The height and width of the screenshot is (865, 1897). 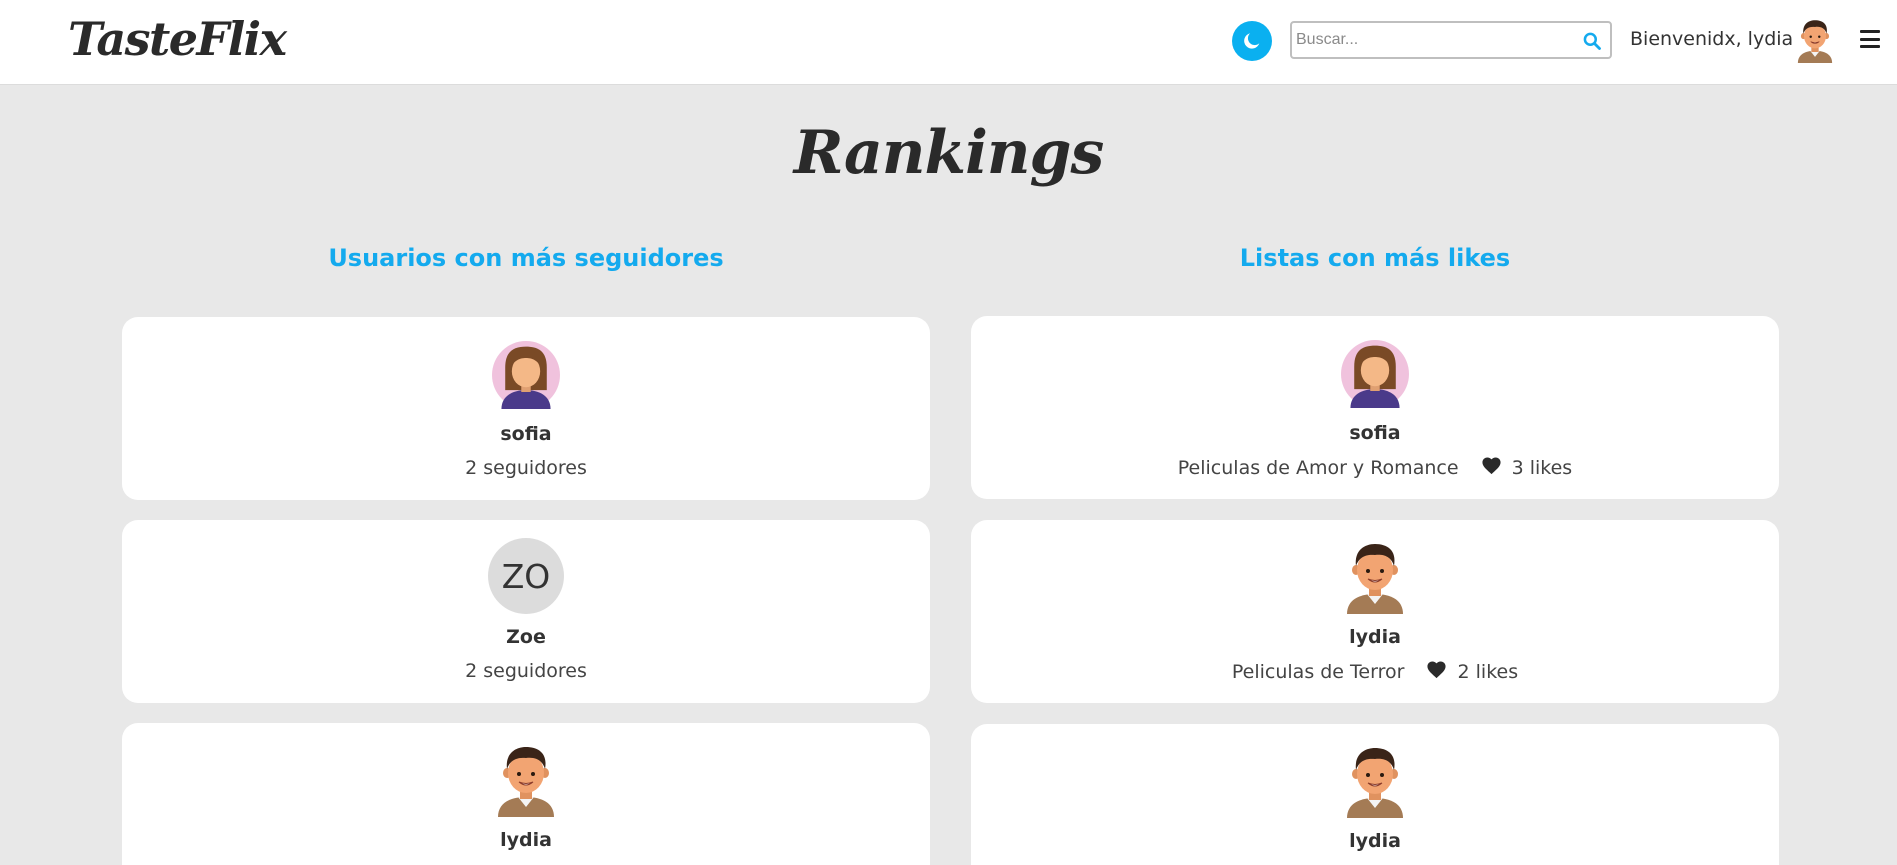 What do you see at coordinates (1815, 41) in the screenshot?
I see `user-avatar` at bounding box center [1815, 41].